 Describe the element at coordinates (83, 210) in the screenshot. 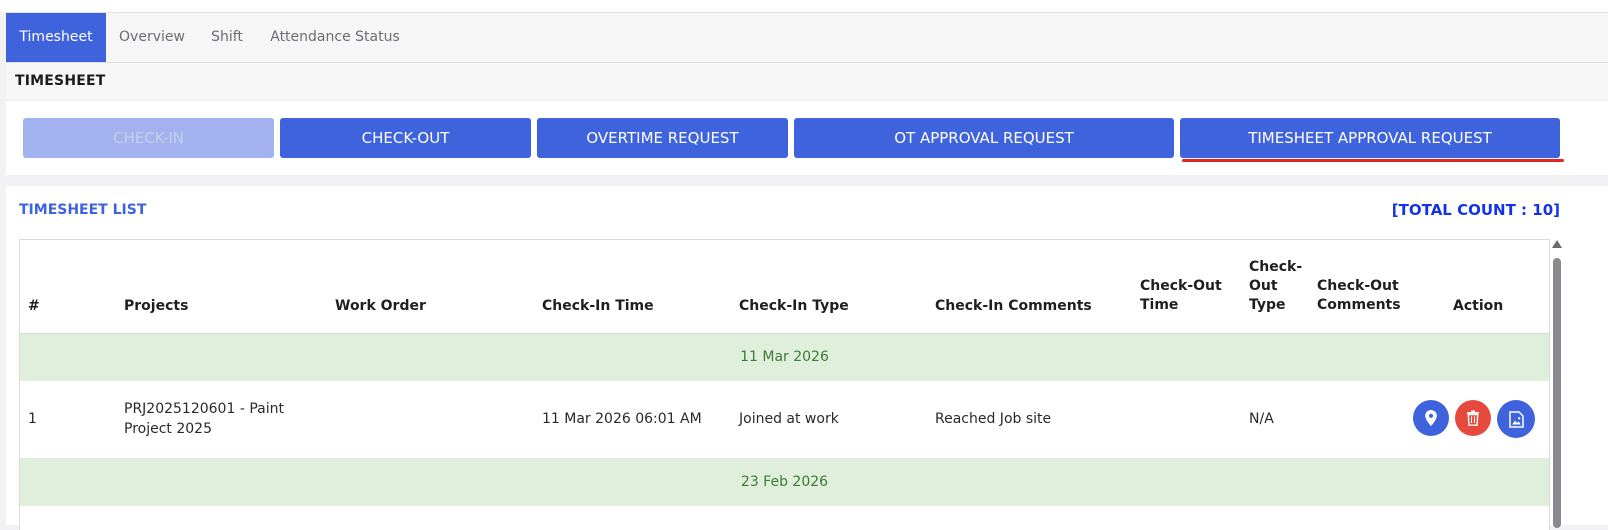

I see `list-title: TIMESHEET LIST` at that location.